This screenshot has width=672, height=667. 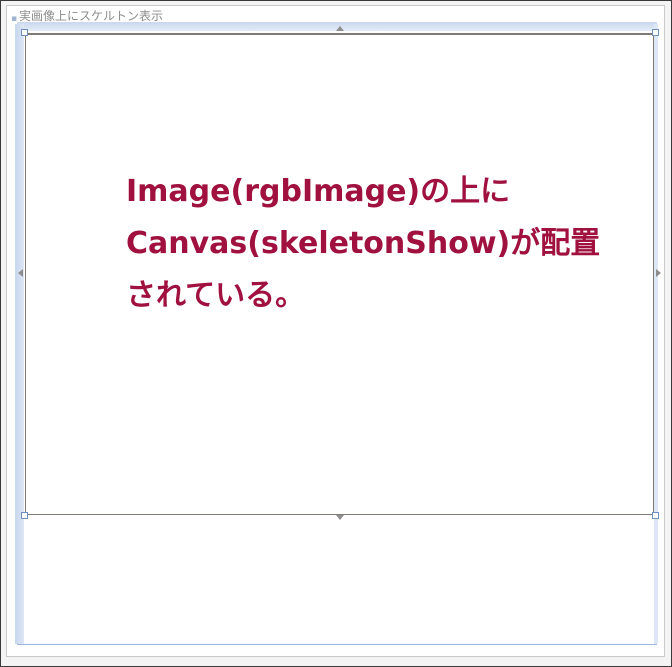 I want to click on annotation-line-2: Canvas(skeletonShow)が配置, so click(x=363, y=243).